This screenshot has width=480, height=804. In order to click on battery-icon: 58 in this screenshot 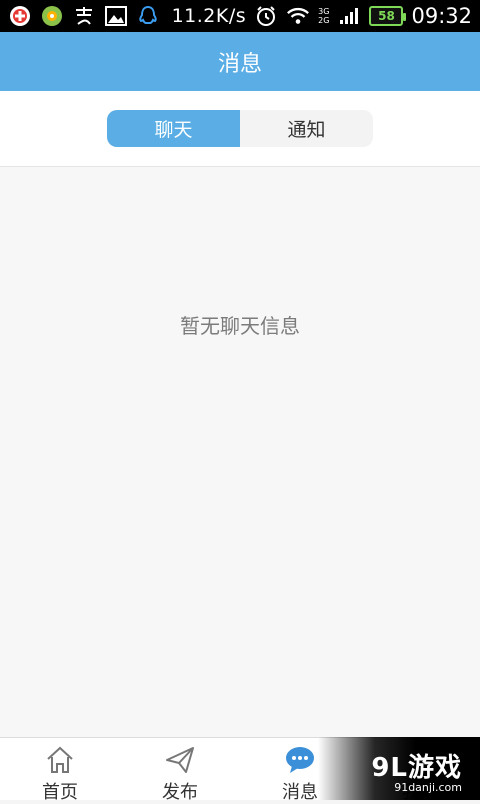, I will do `click(388, 16)`.